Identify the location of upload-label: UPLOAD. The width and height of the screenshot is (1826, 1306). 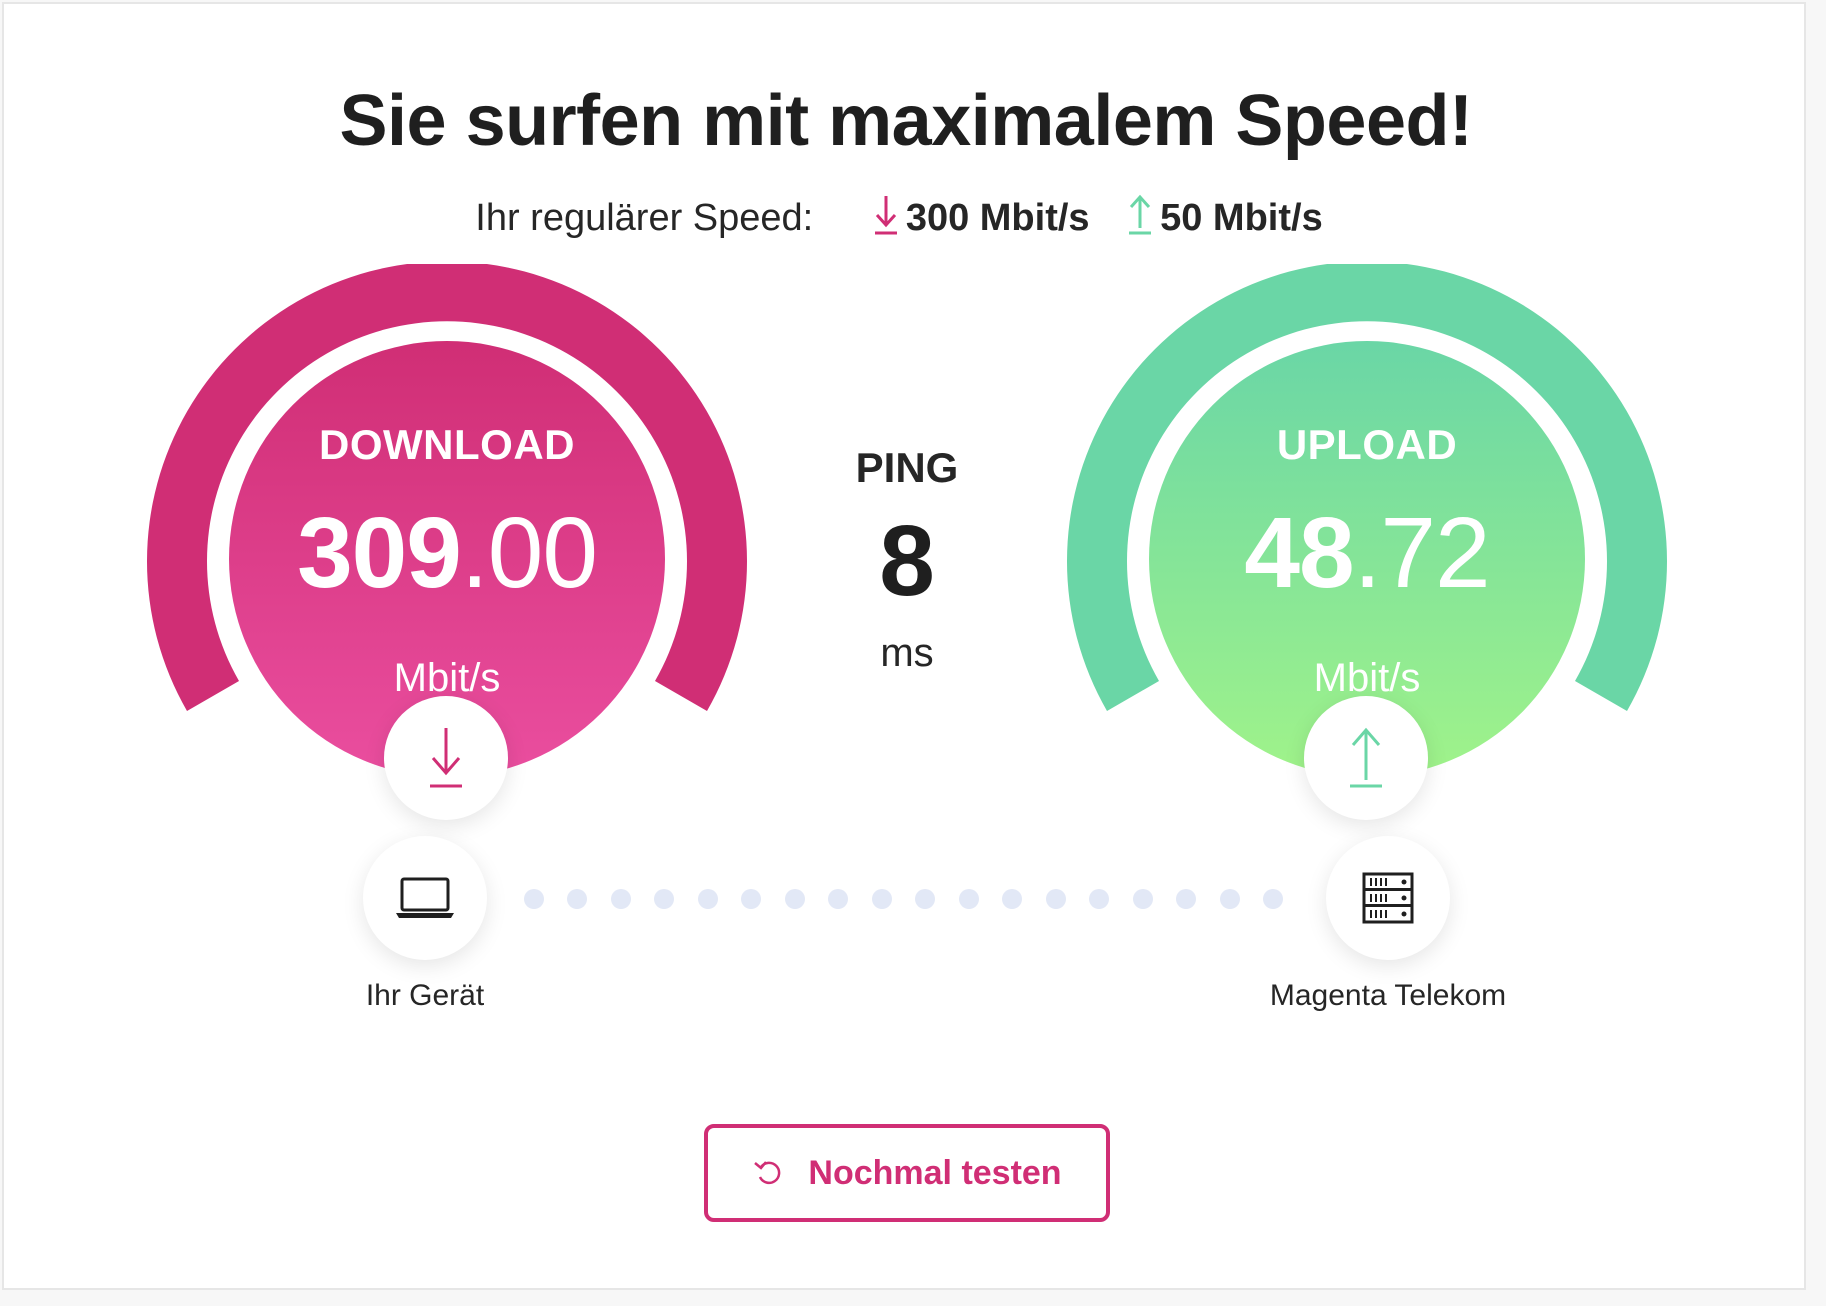
(1367, 444).